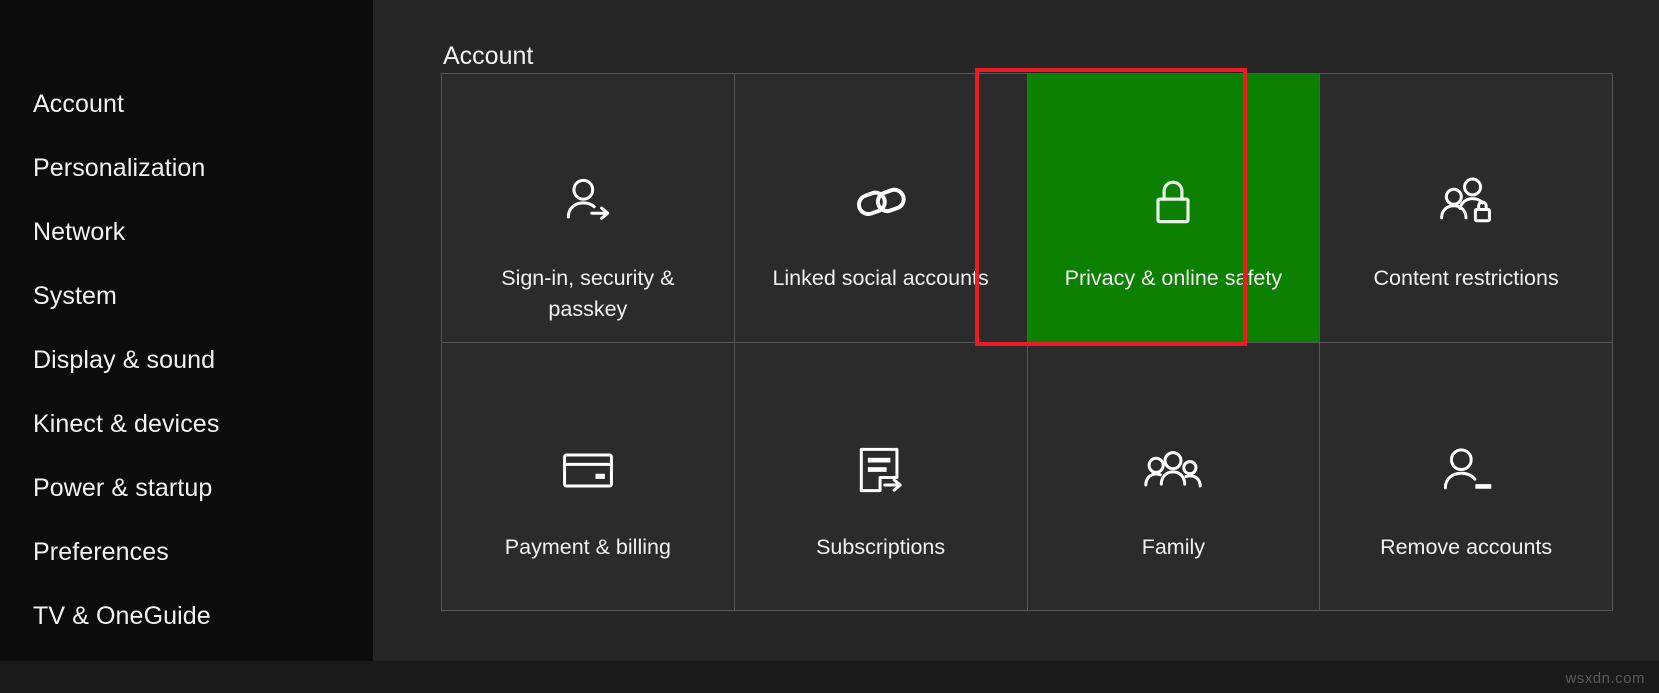 The width and height of the screenshot is (1659, 693). Describe the element at coordinates (588, 201) in the screenshot. I see `person-arrow-icon` at that location.